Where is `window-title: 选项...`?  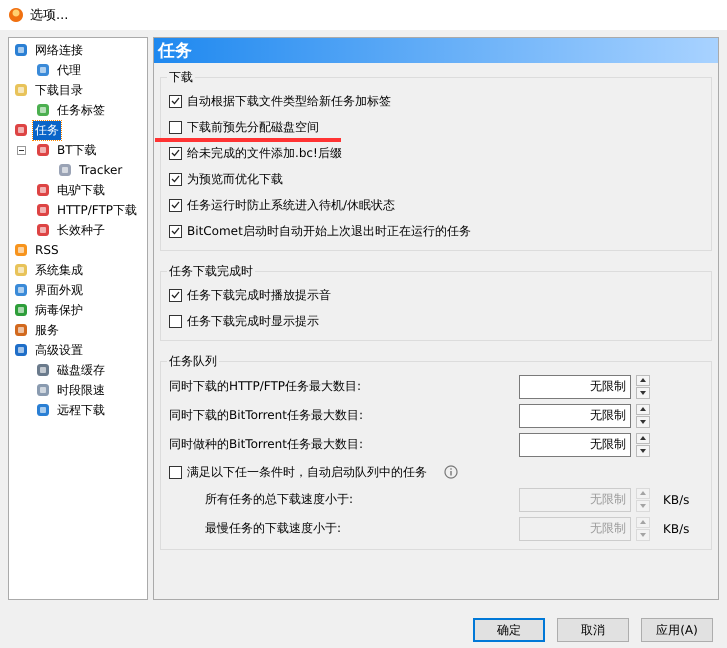
window-title: 选项... is located at coordinates (49, 15).